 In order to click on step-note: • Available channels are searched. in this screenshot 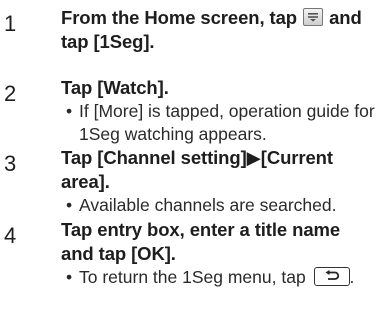, I will do `click(223, 205)`.